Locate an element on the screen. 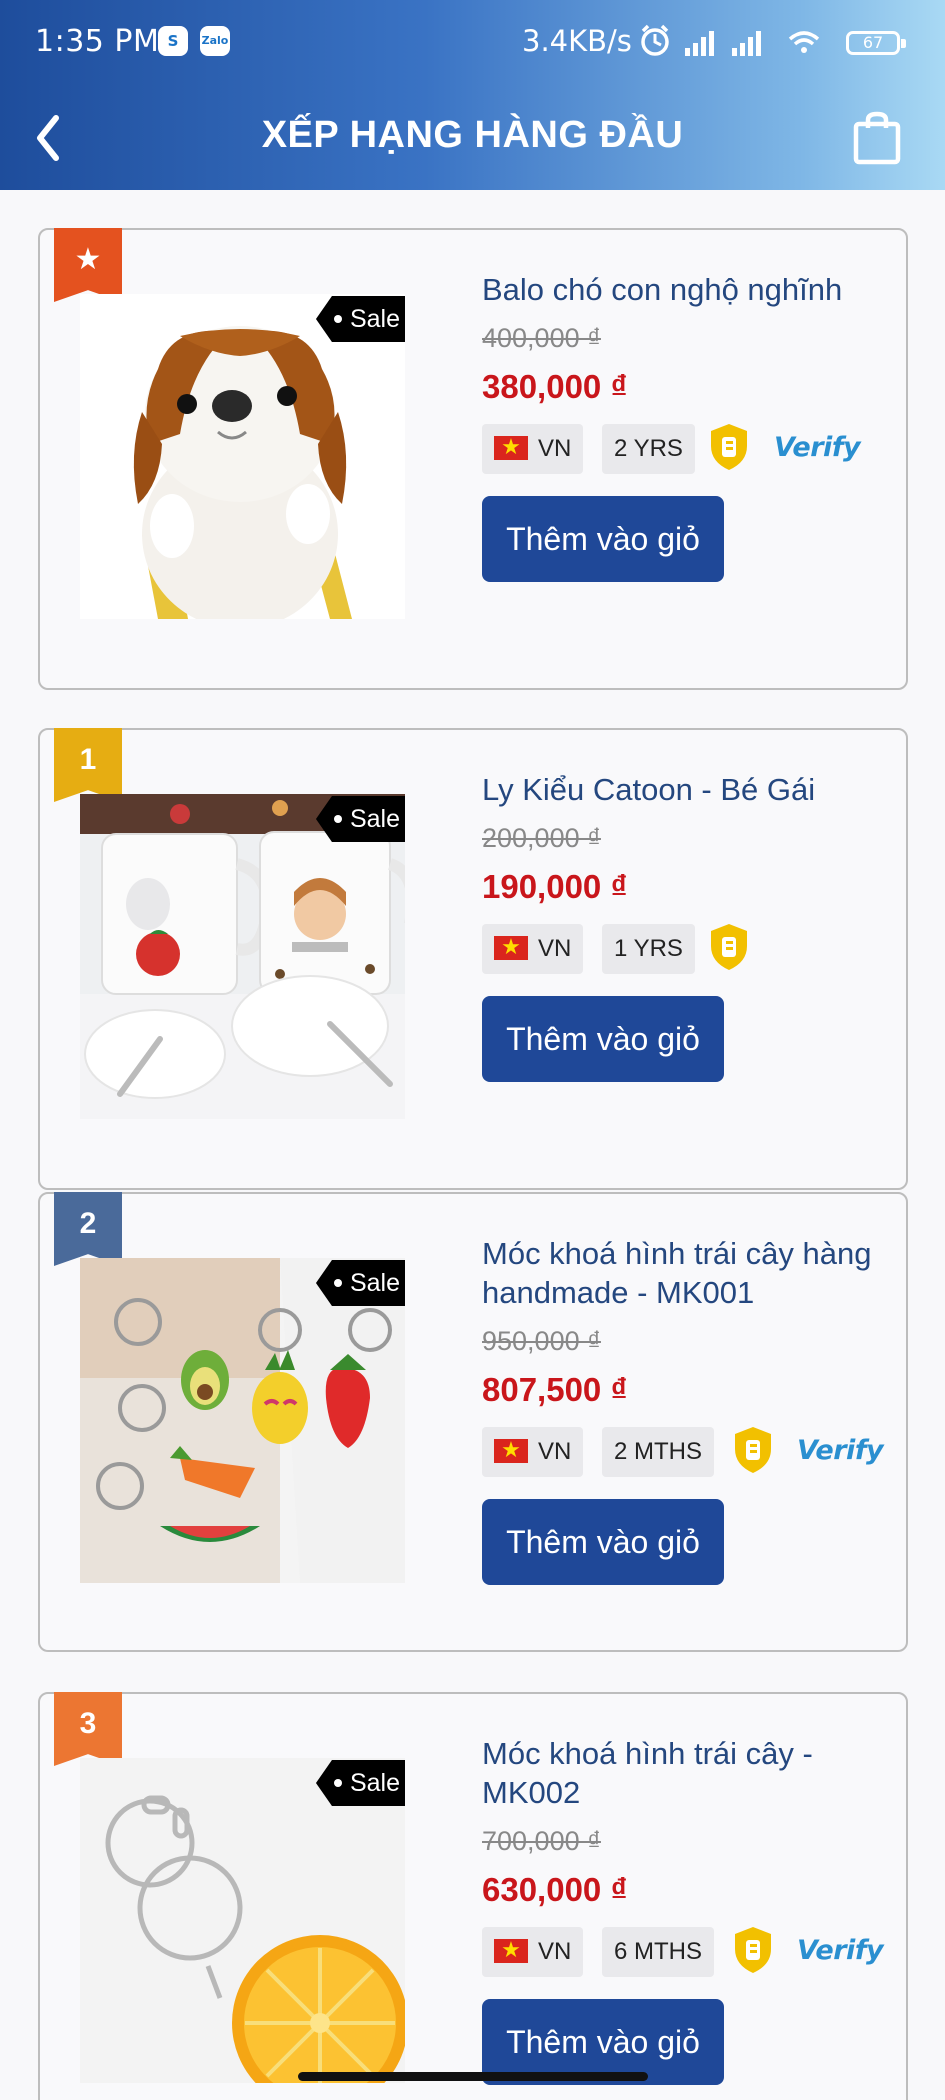  rank-ribbon: ★ is located at coordinates (88, 265).